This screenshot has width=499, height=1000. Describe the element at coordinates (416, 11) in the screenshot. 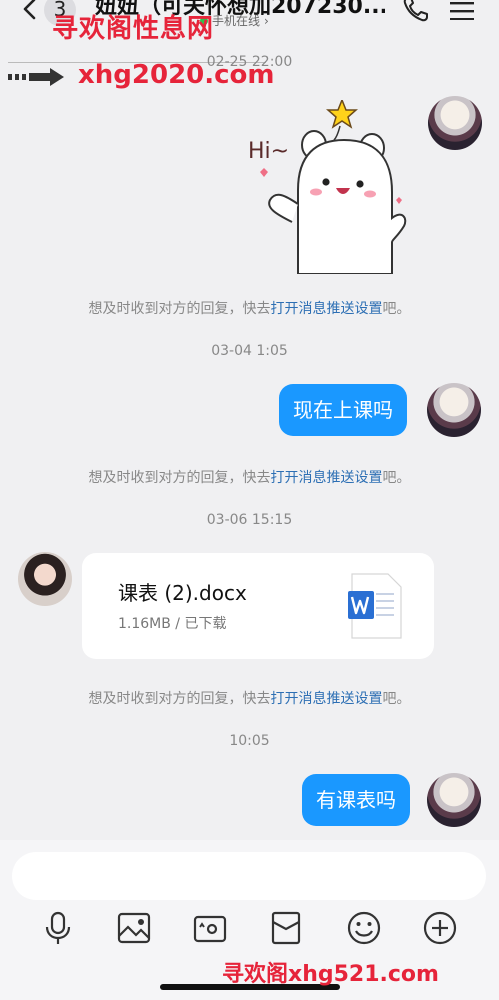

I see `phone-icon` at that location.